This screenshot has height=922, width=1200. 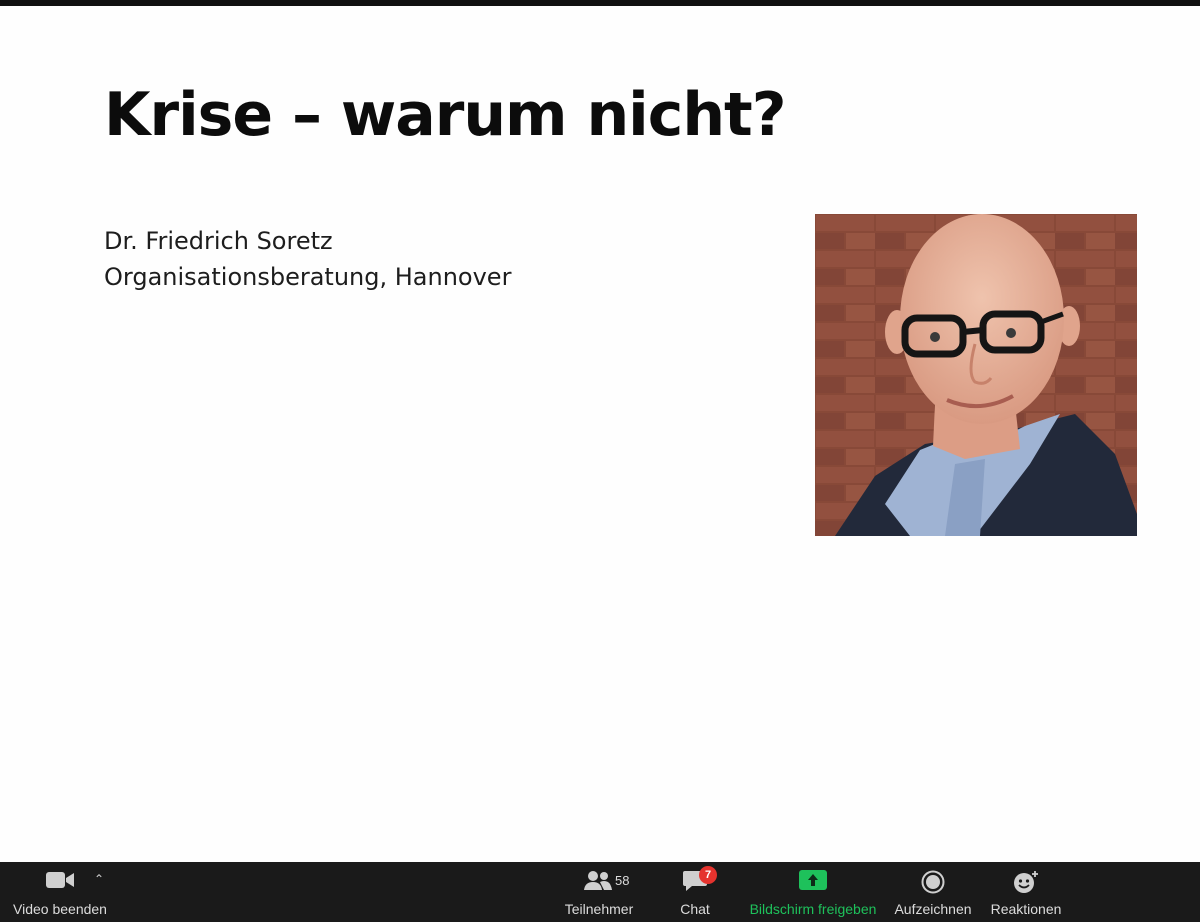 What do you see at coordinates (695, 909) in the screenshot?
I see `chat-label: Chat` at bounding box center [695, 909].